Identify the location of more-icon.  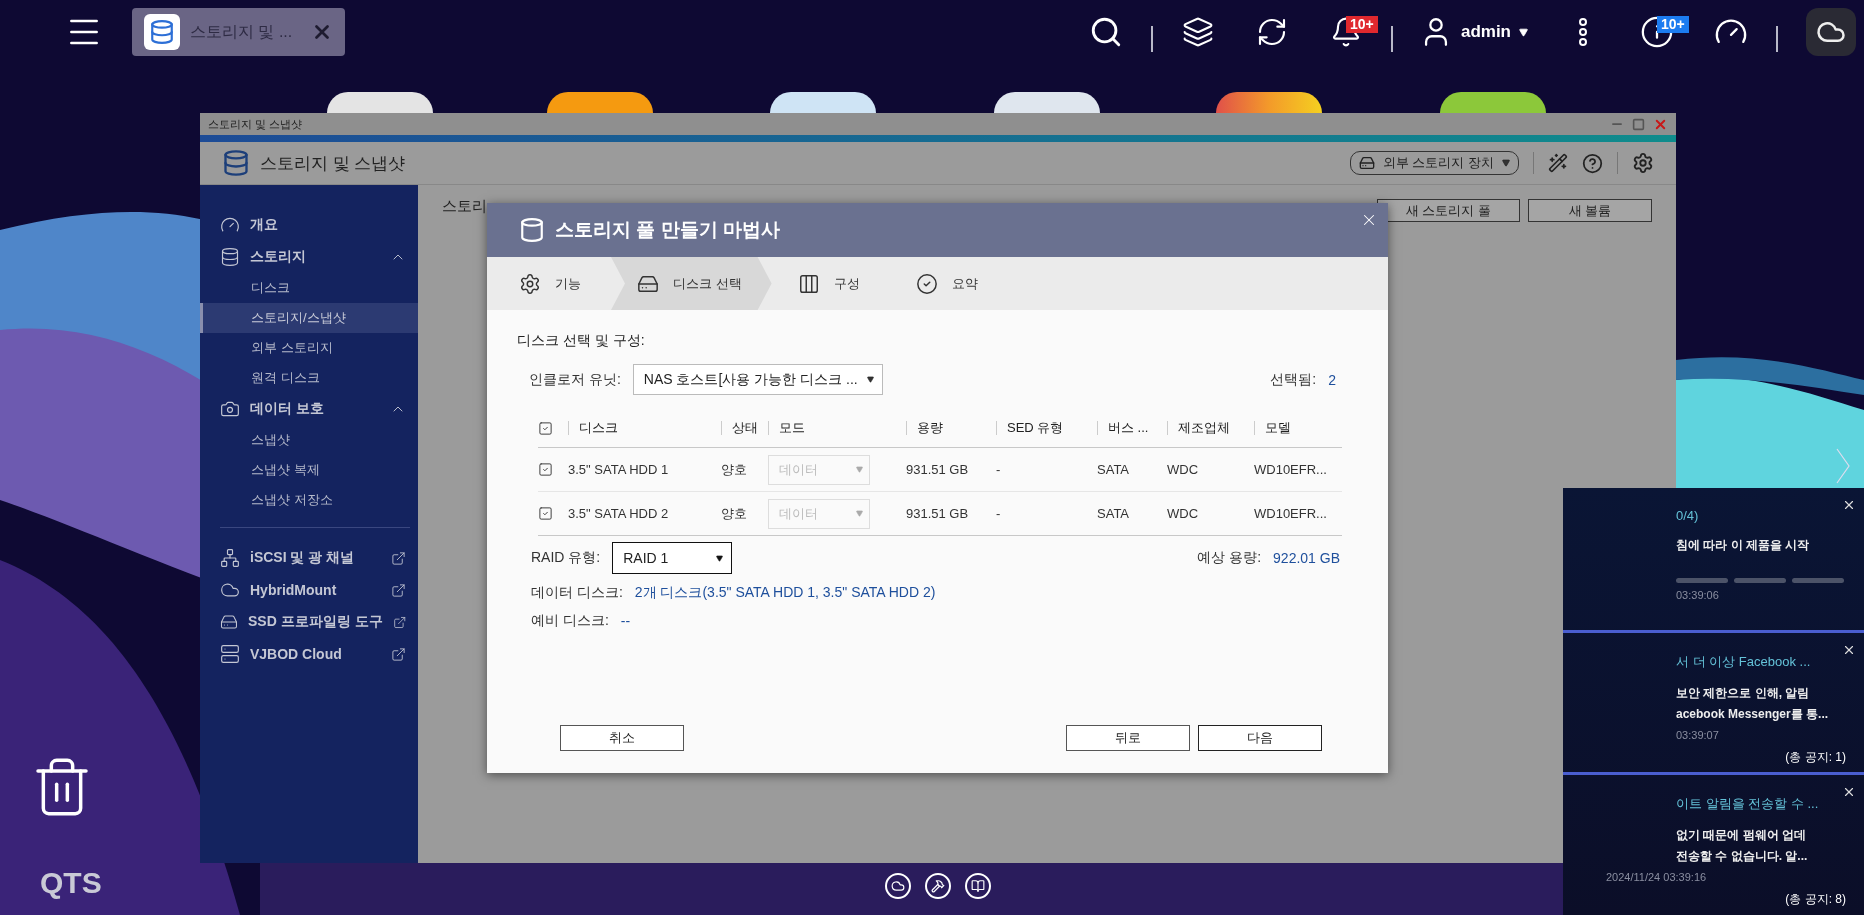
(1583, 32).